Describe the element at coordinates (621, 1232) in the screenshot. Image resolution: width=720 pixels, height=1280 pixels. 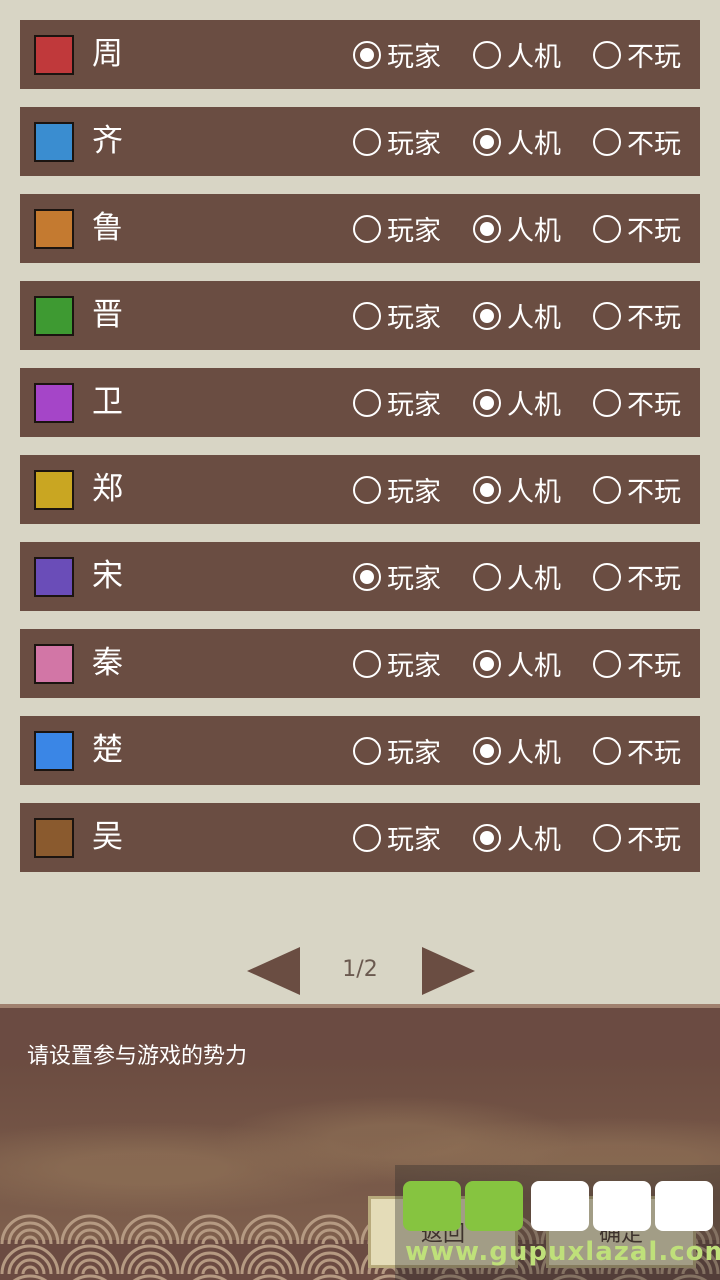
I see `confirm-button: 确定` at that location.